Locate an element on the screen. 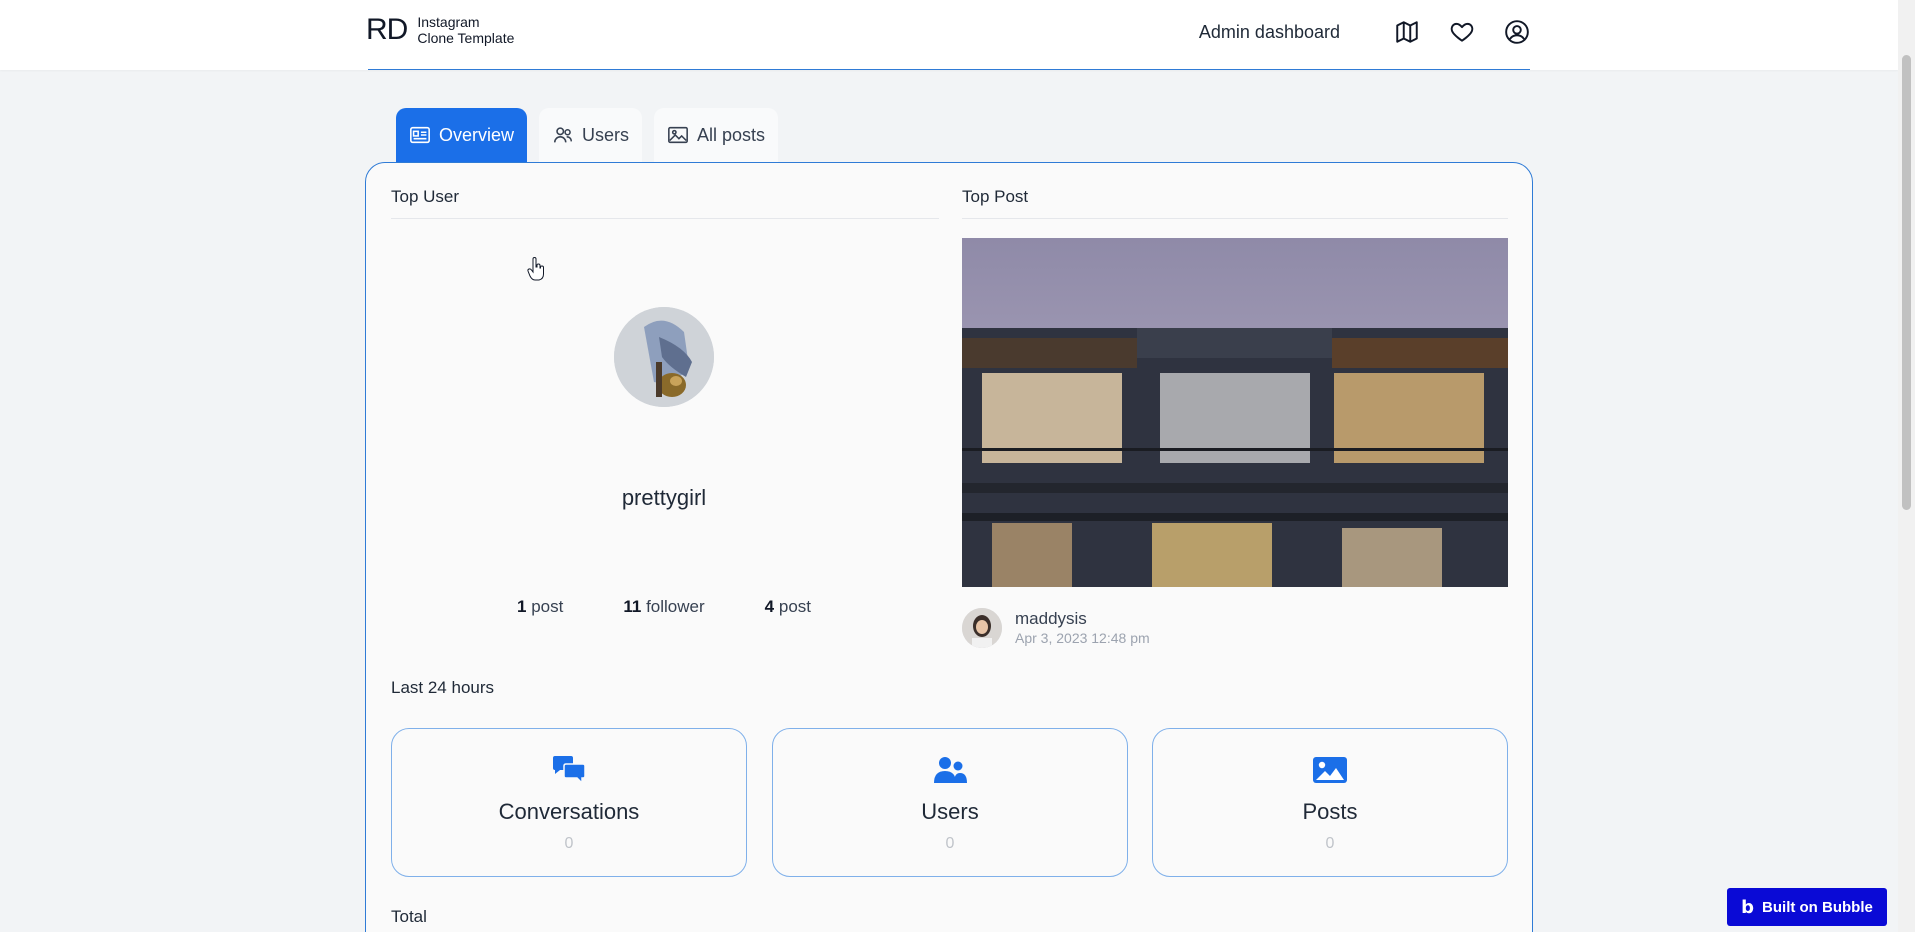 Image resolution: width=1915 pixels, height=932 pixels. logo-line-2: Clone Template is located at coordinates (466, 38).